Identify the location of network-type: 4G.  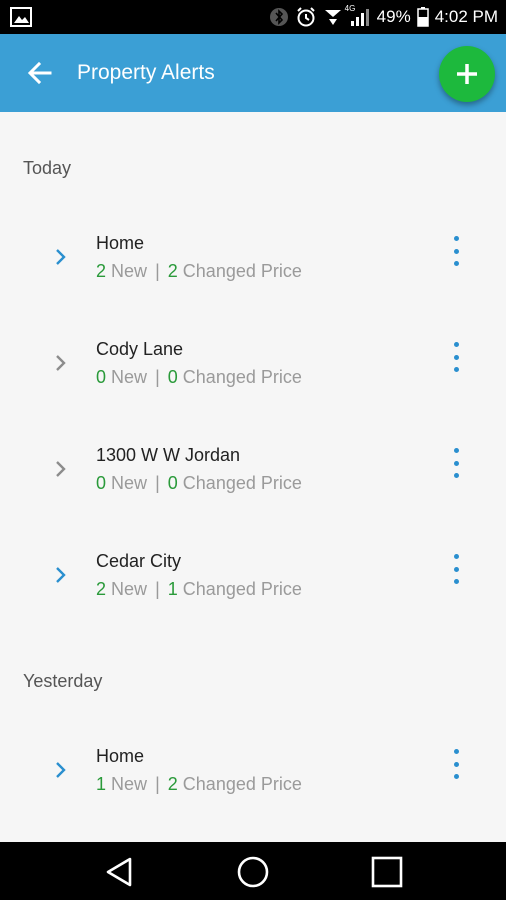
(350, 8).